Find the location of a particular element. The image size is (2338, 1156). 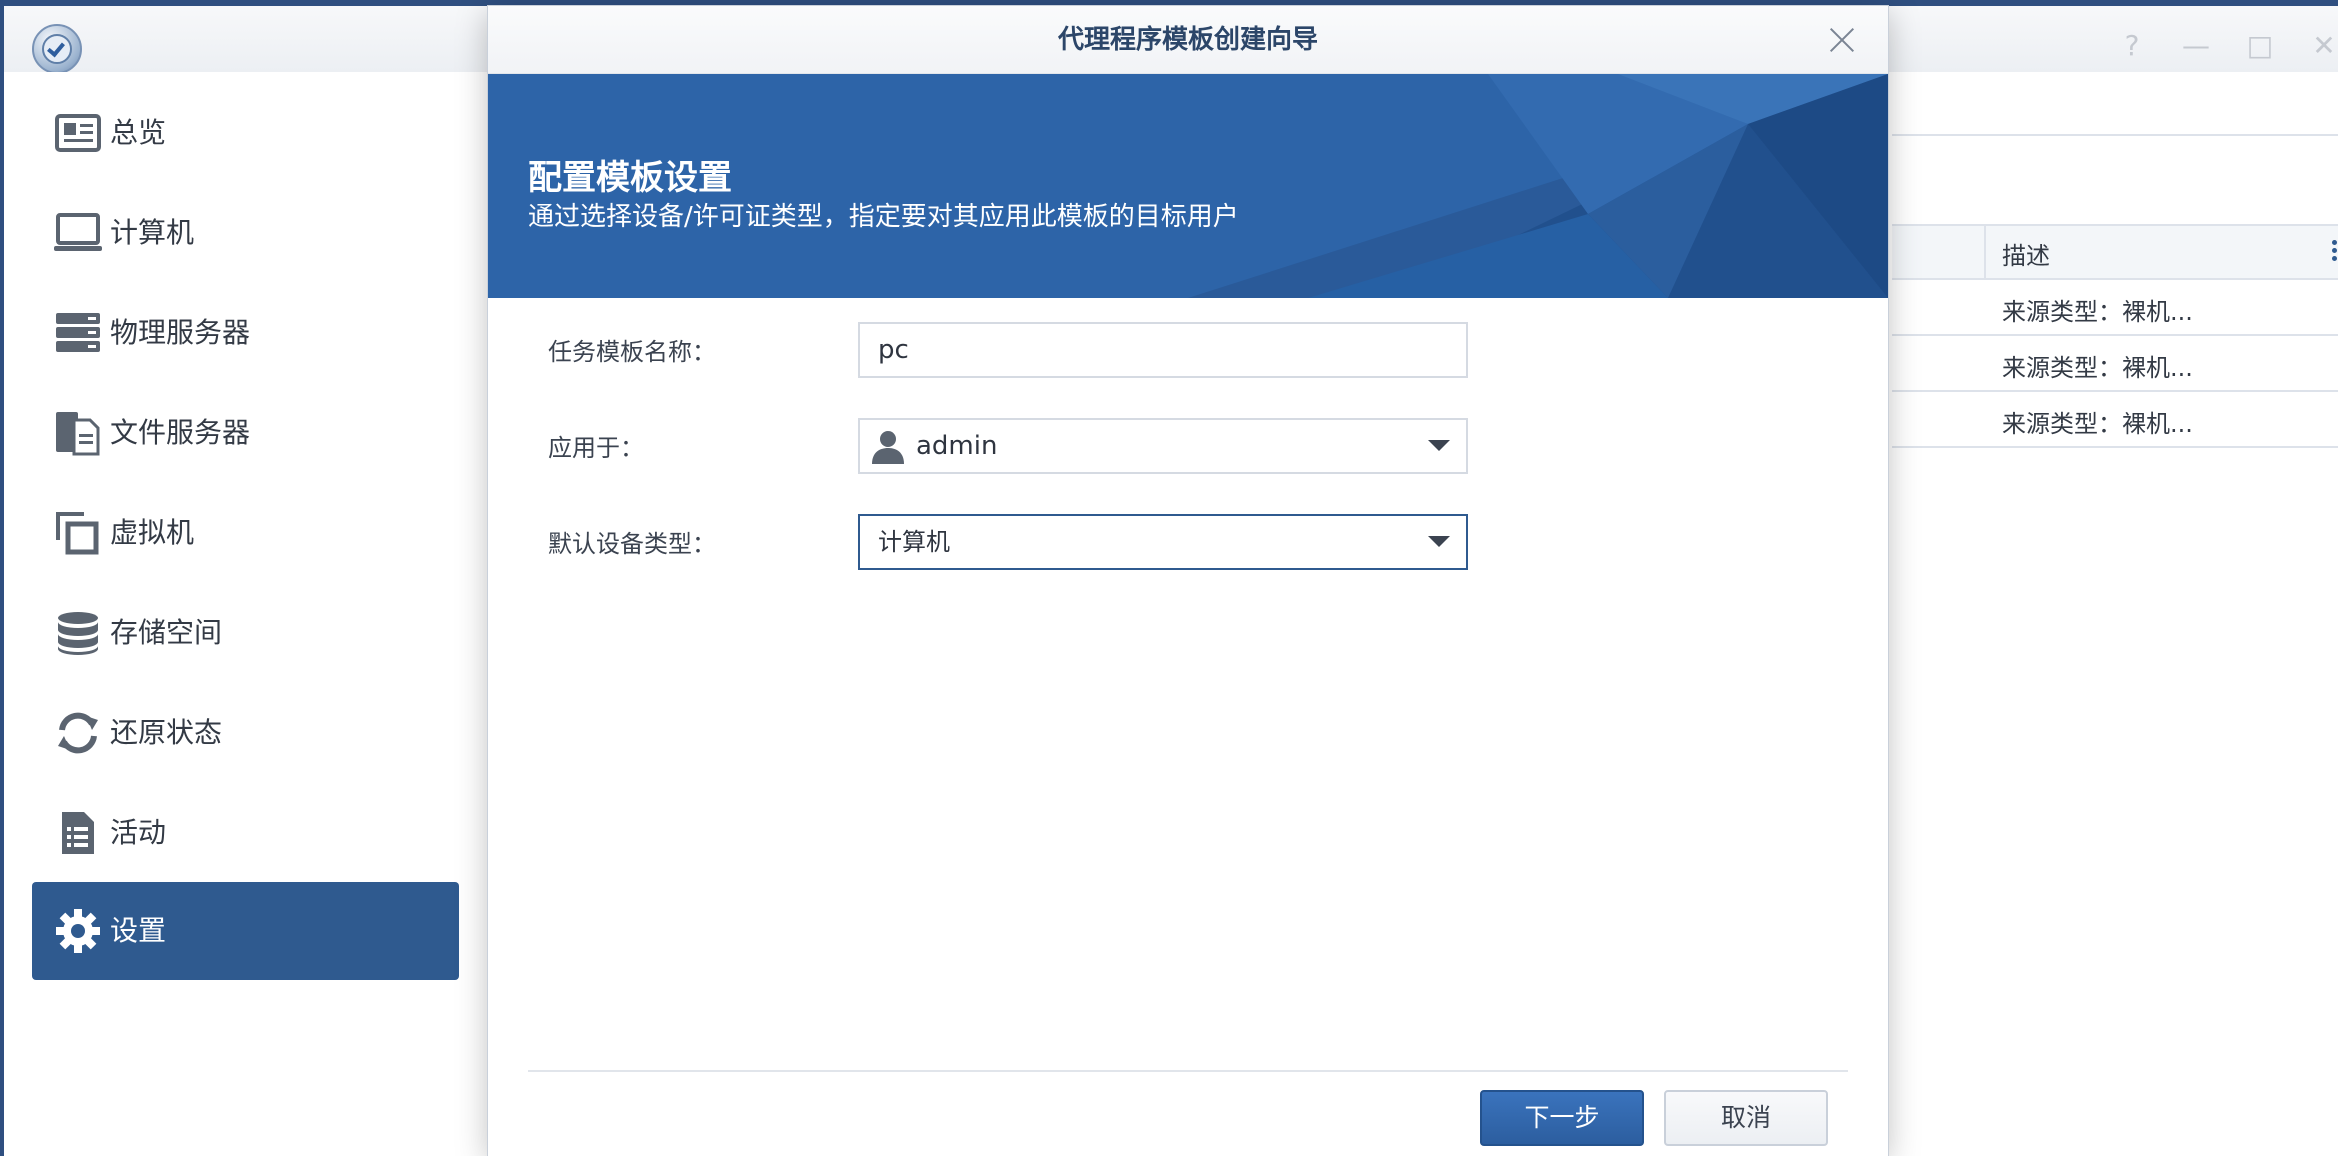

sidebar-item-storage: 存储空间 is located at coordinates (245, 633).